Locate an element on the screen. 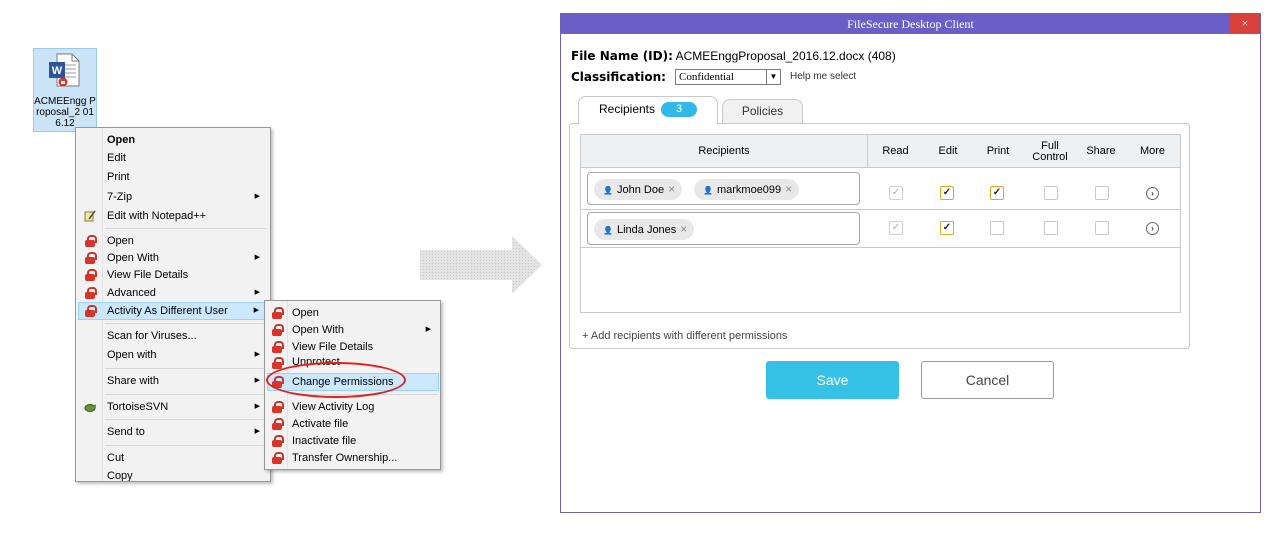 The image size is (1278, 536). menu-item-edit-notepadpp: Edit with Notepad++ is located at coordinates (173, 216).